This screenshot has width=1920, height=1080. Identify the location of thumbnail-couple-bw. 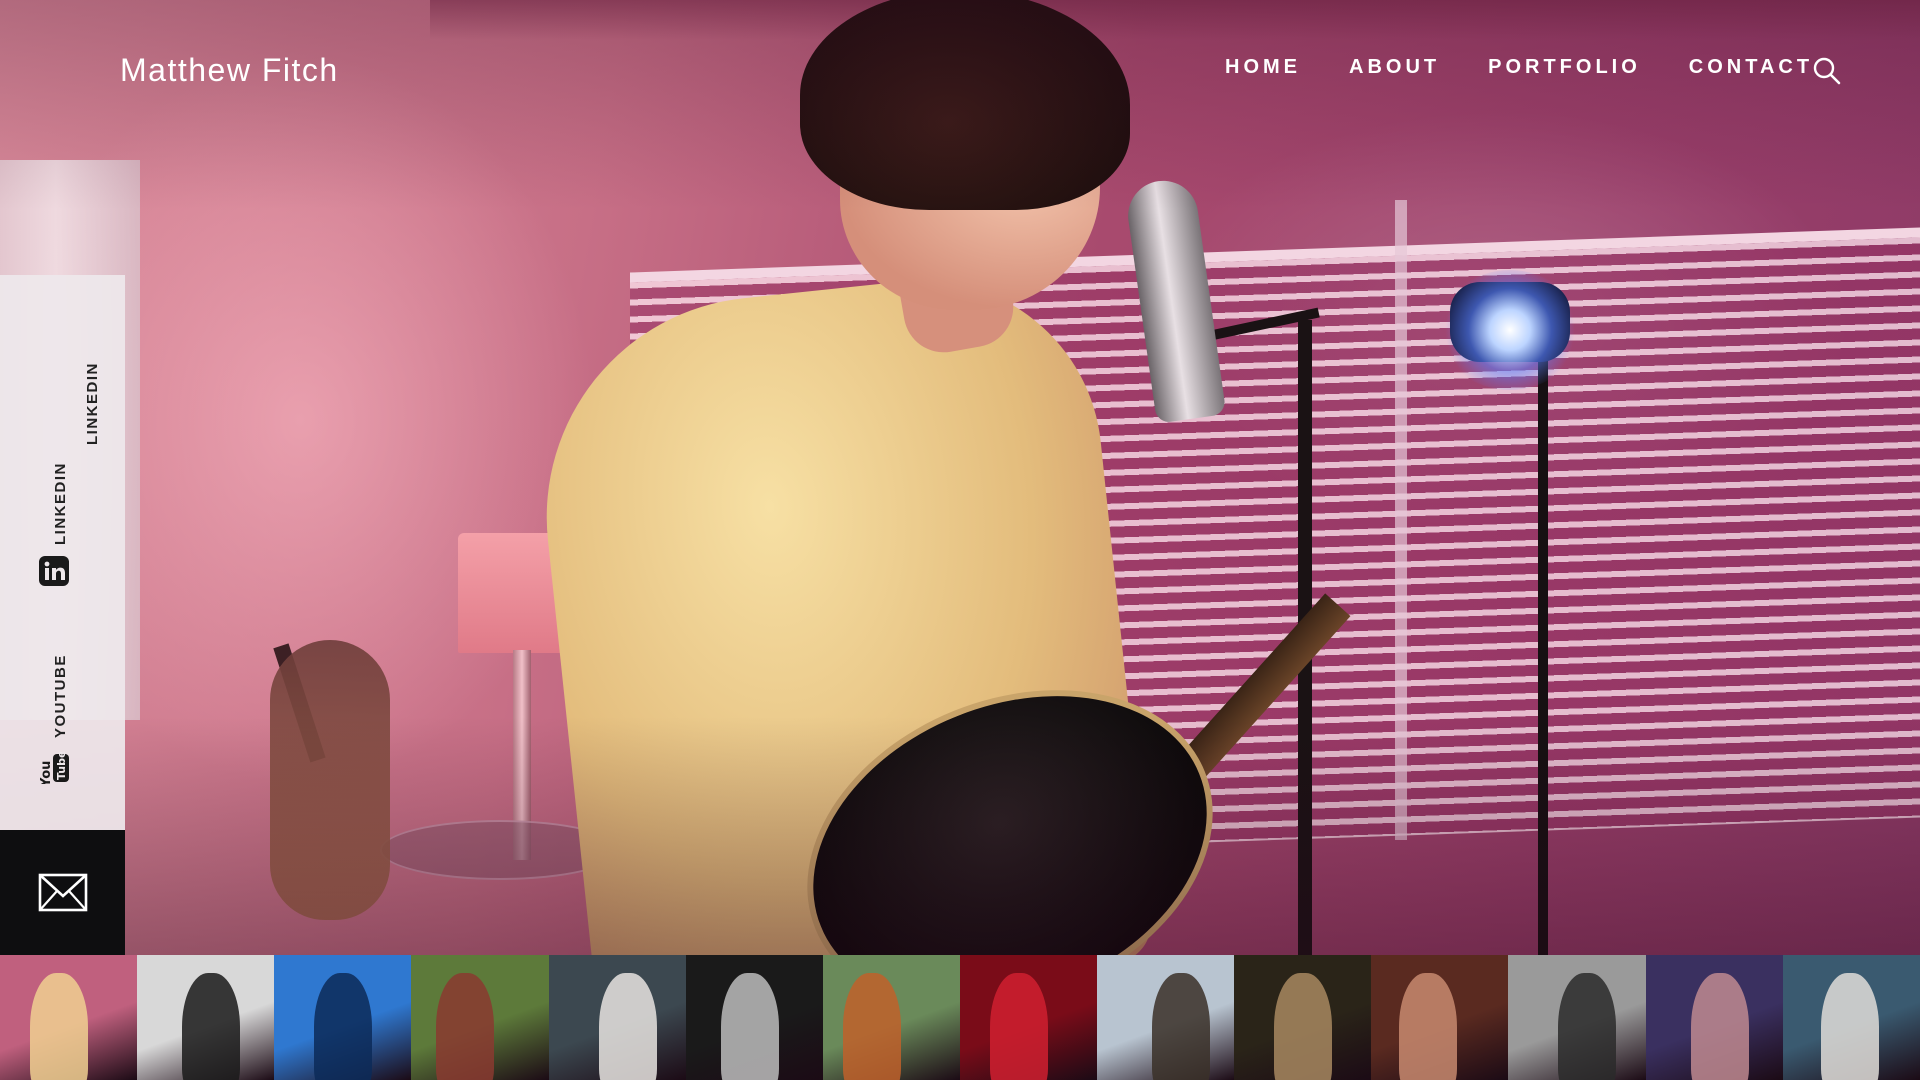
(1577, 1017).